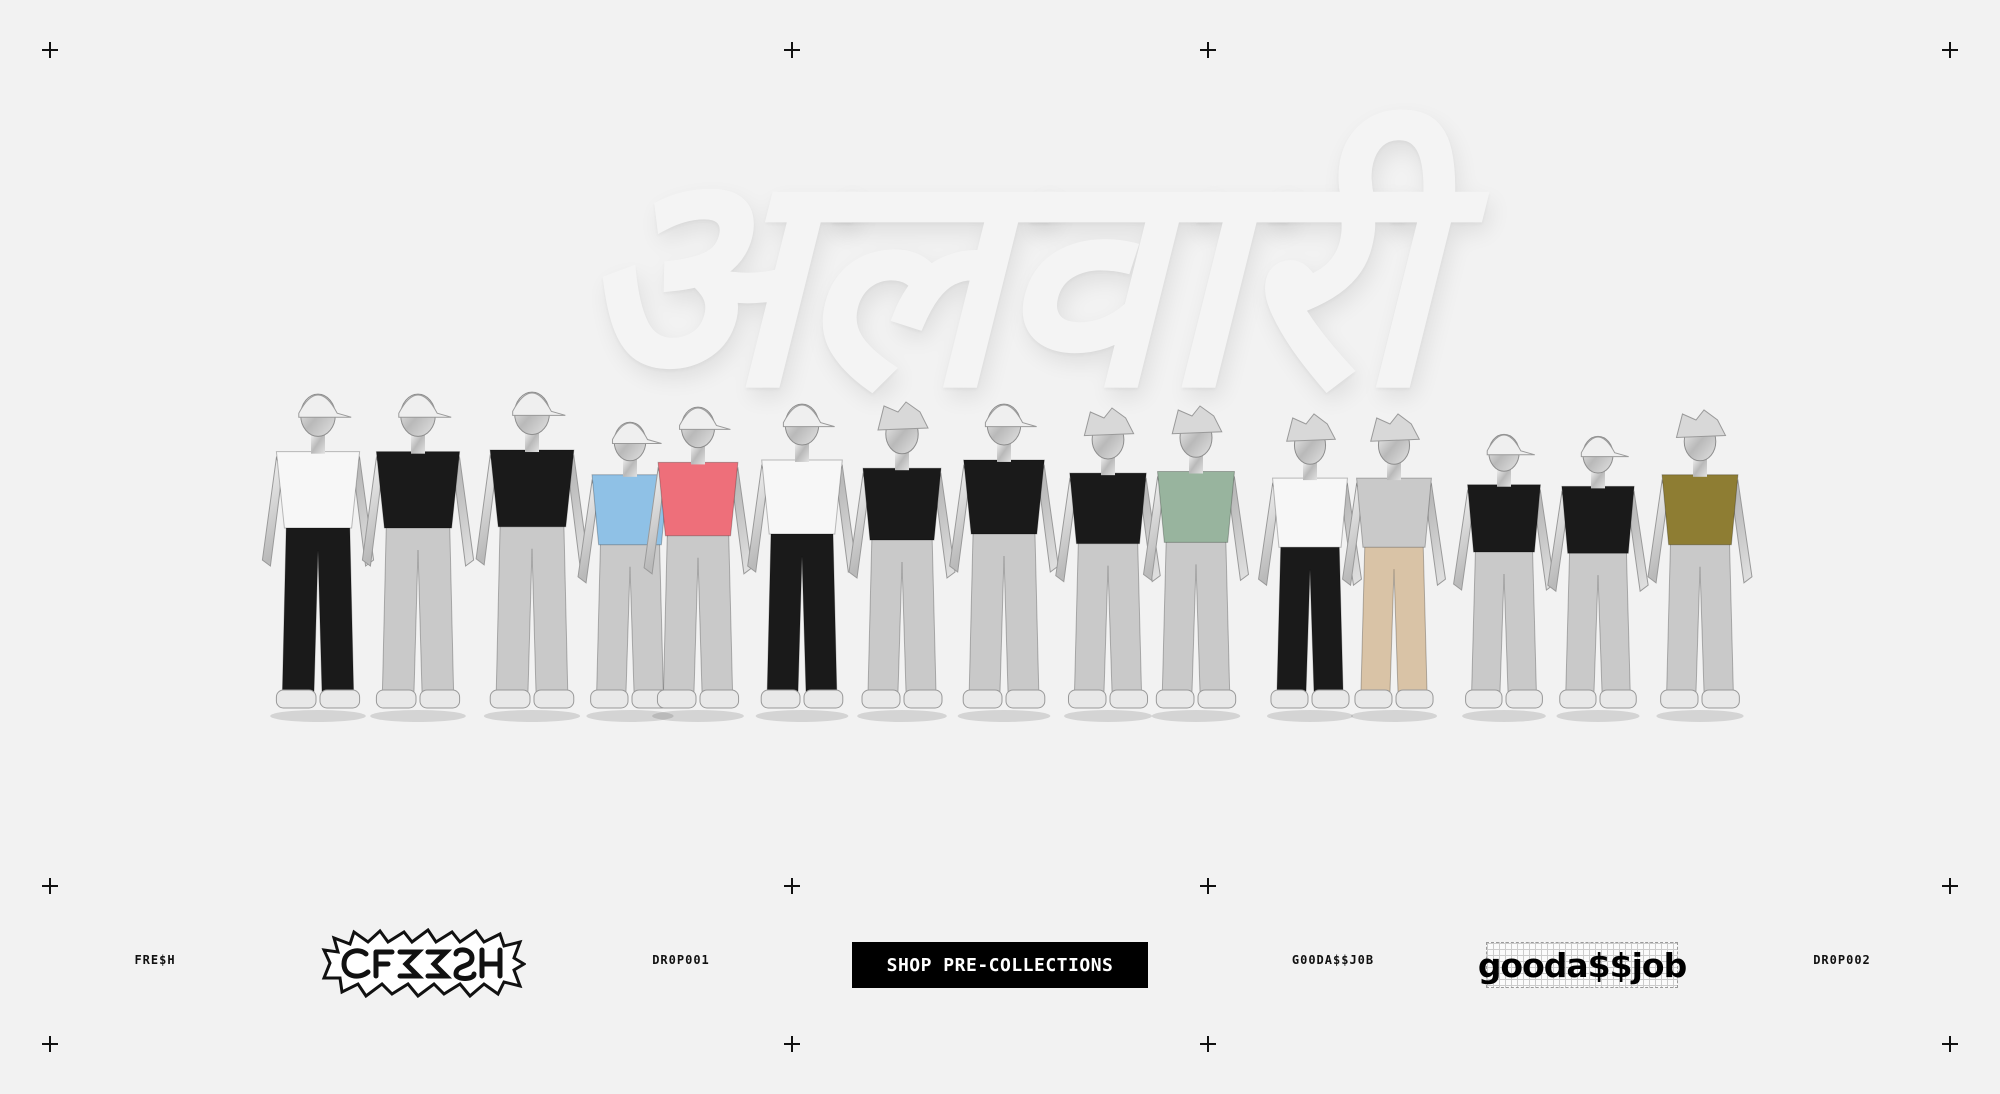 The height and width of the screenshot is (1094, 2000). I want to click on drop-002-label: DR0P002, so click(1842, 960).